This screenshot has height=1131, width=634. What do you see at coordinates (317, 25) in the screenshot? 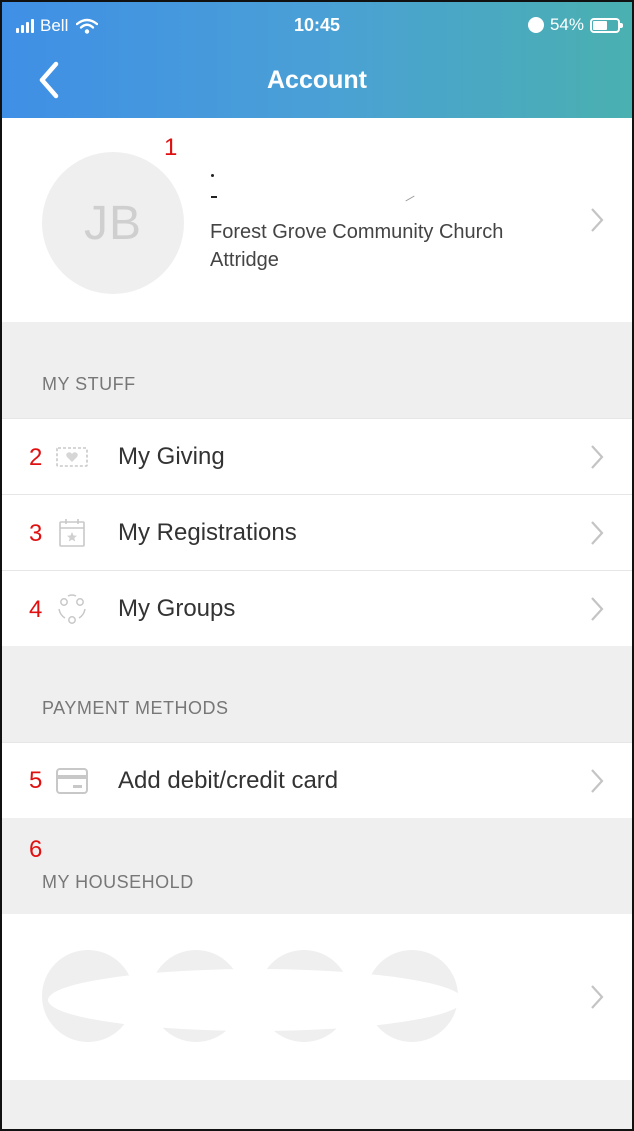
I see `status-bar: Bell 10:45 54%` at bounding box center [317, 25].